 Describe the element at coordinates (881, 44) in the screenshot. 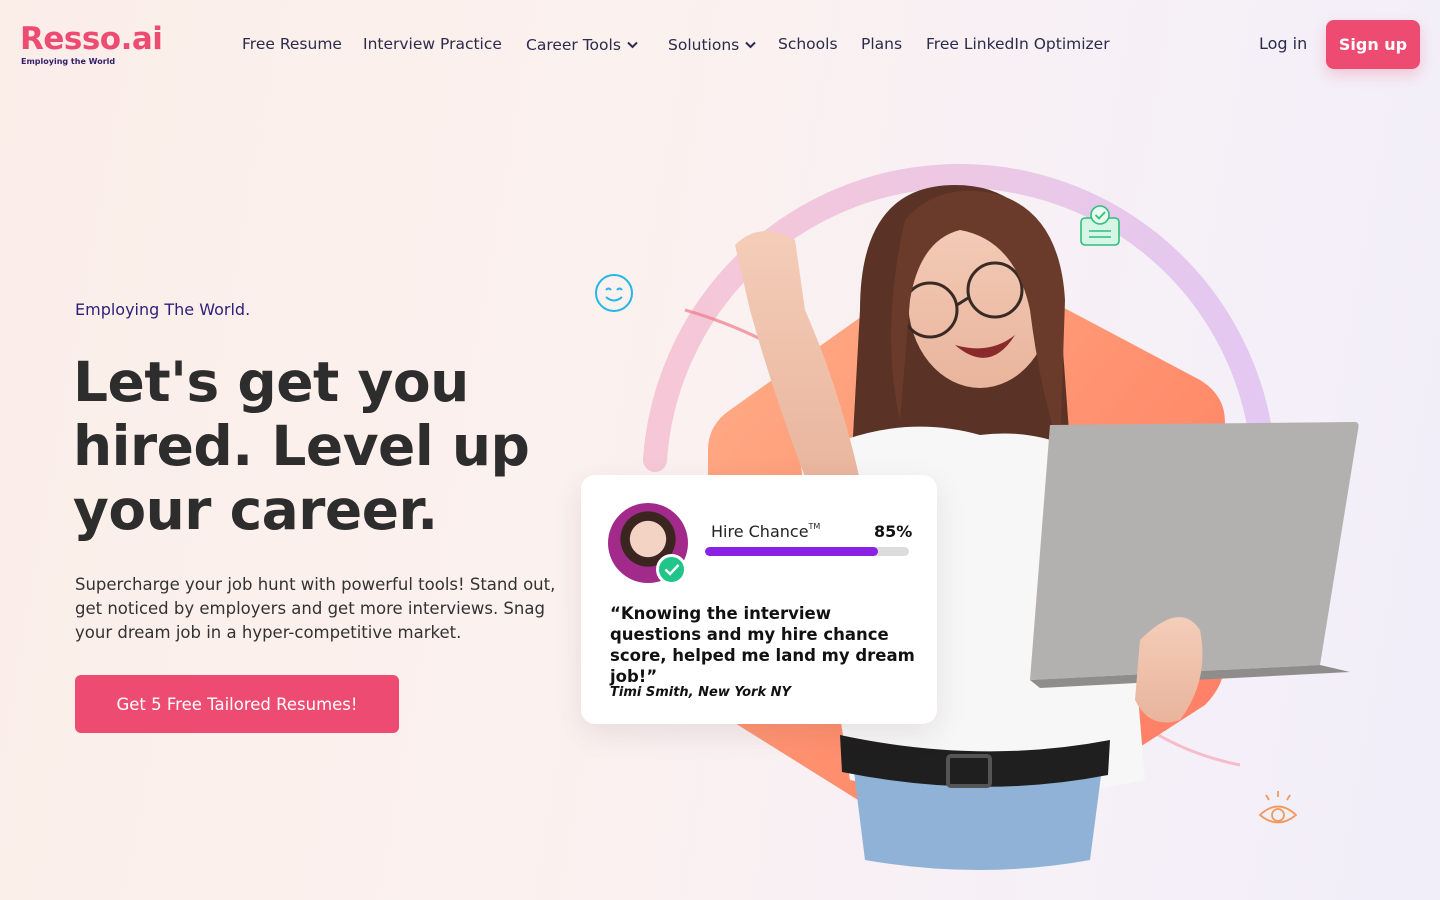

I see `nav-plans: Plans` at that location.